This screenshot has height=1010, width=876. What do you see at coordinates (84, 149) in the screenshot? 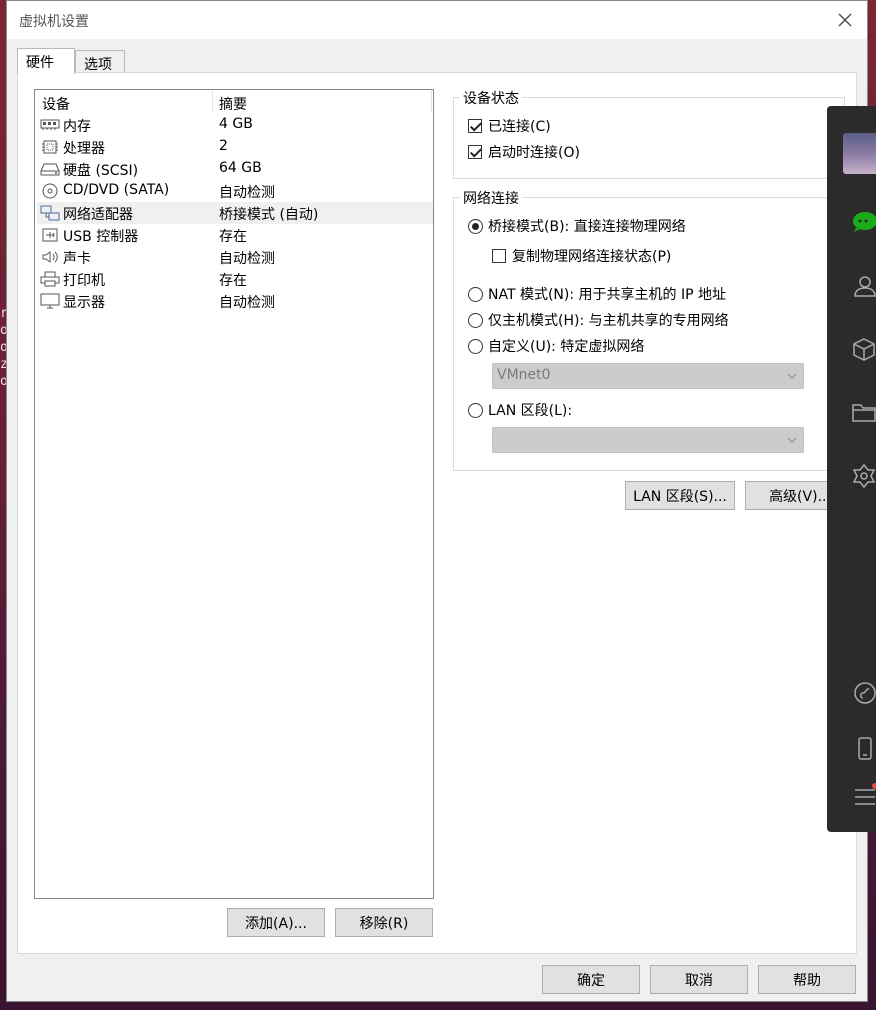
I see `device-name: 处理器` at bounding box center [84, 149].